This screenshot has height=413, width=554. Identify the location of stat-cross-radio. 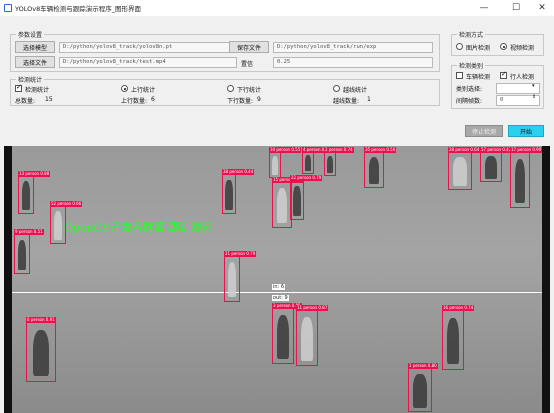
(336, 88).